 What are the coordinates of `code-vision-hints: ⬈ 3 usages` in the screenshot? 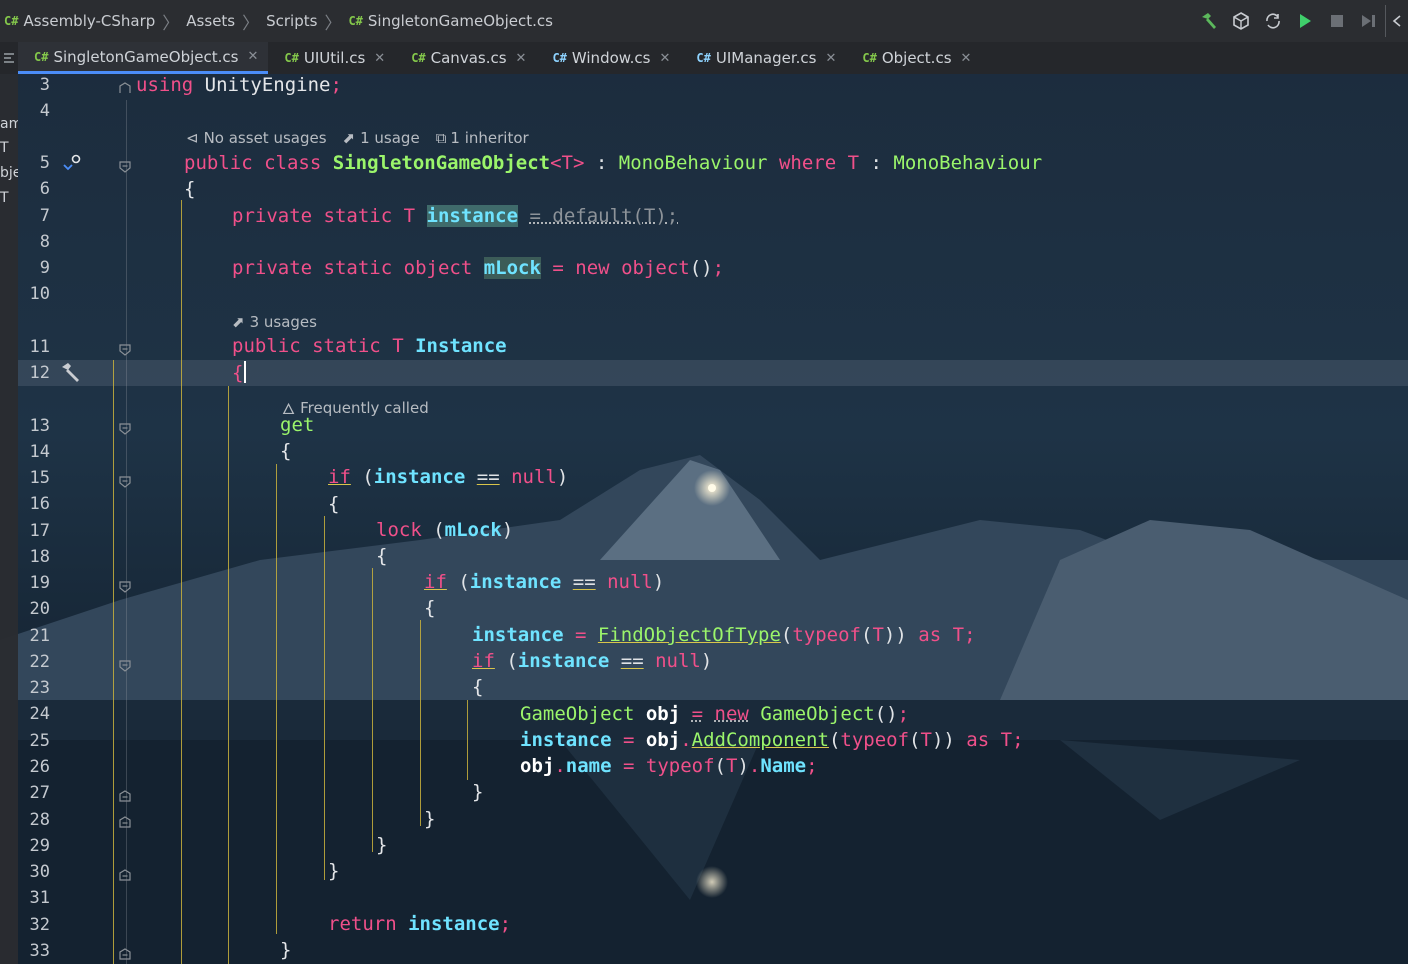 It's located at (282, 322).